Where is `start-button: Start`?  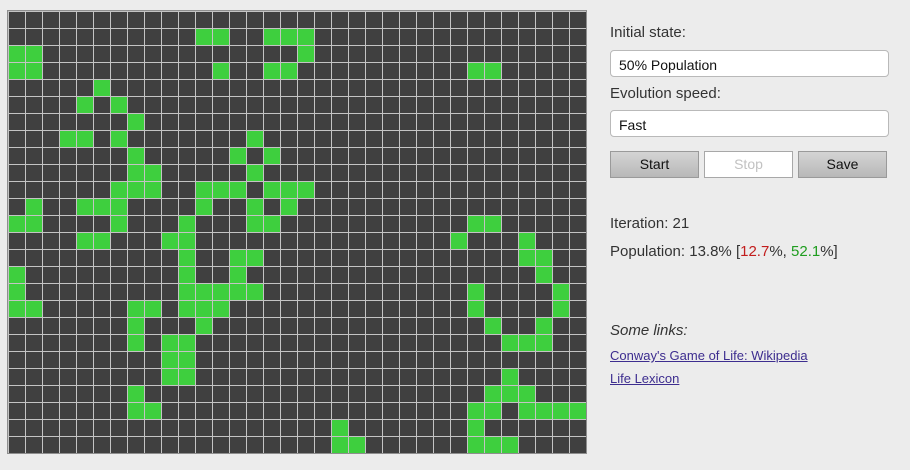 start-button: Start is located at coordinates (654, 164).